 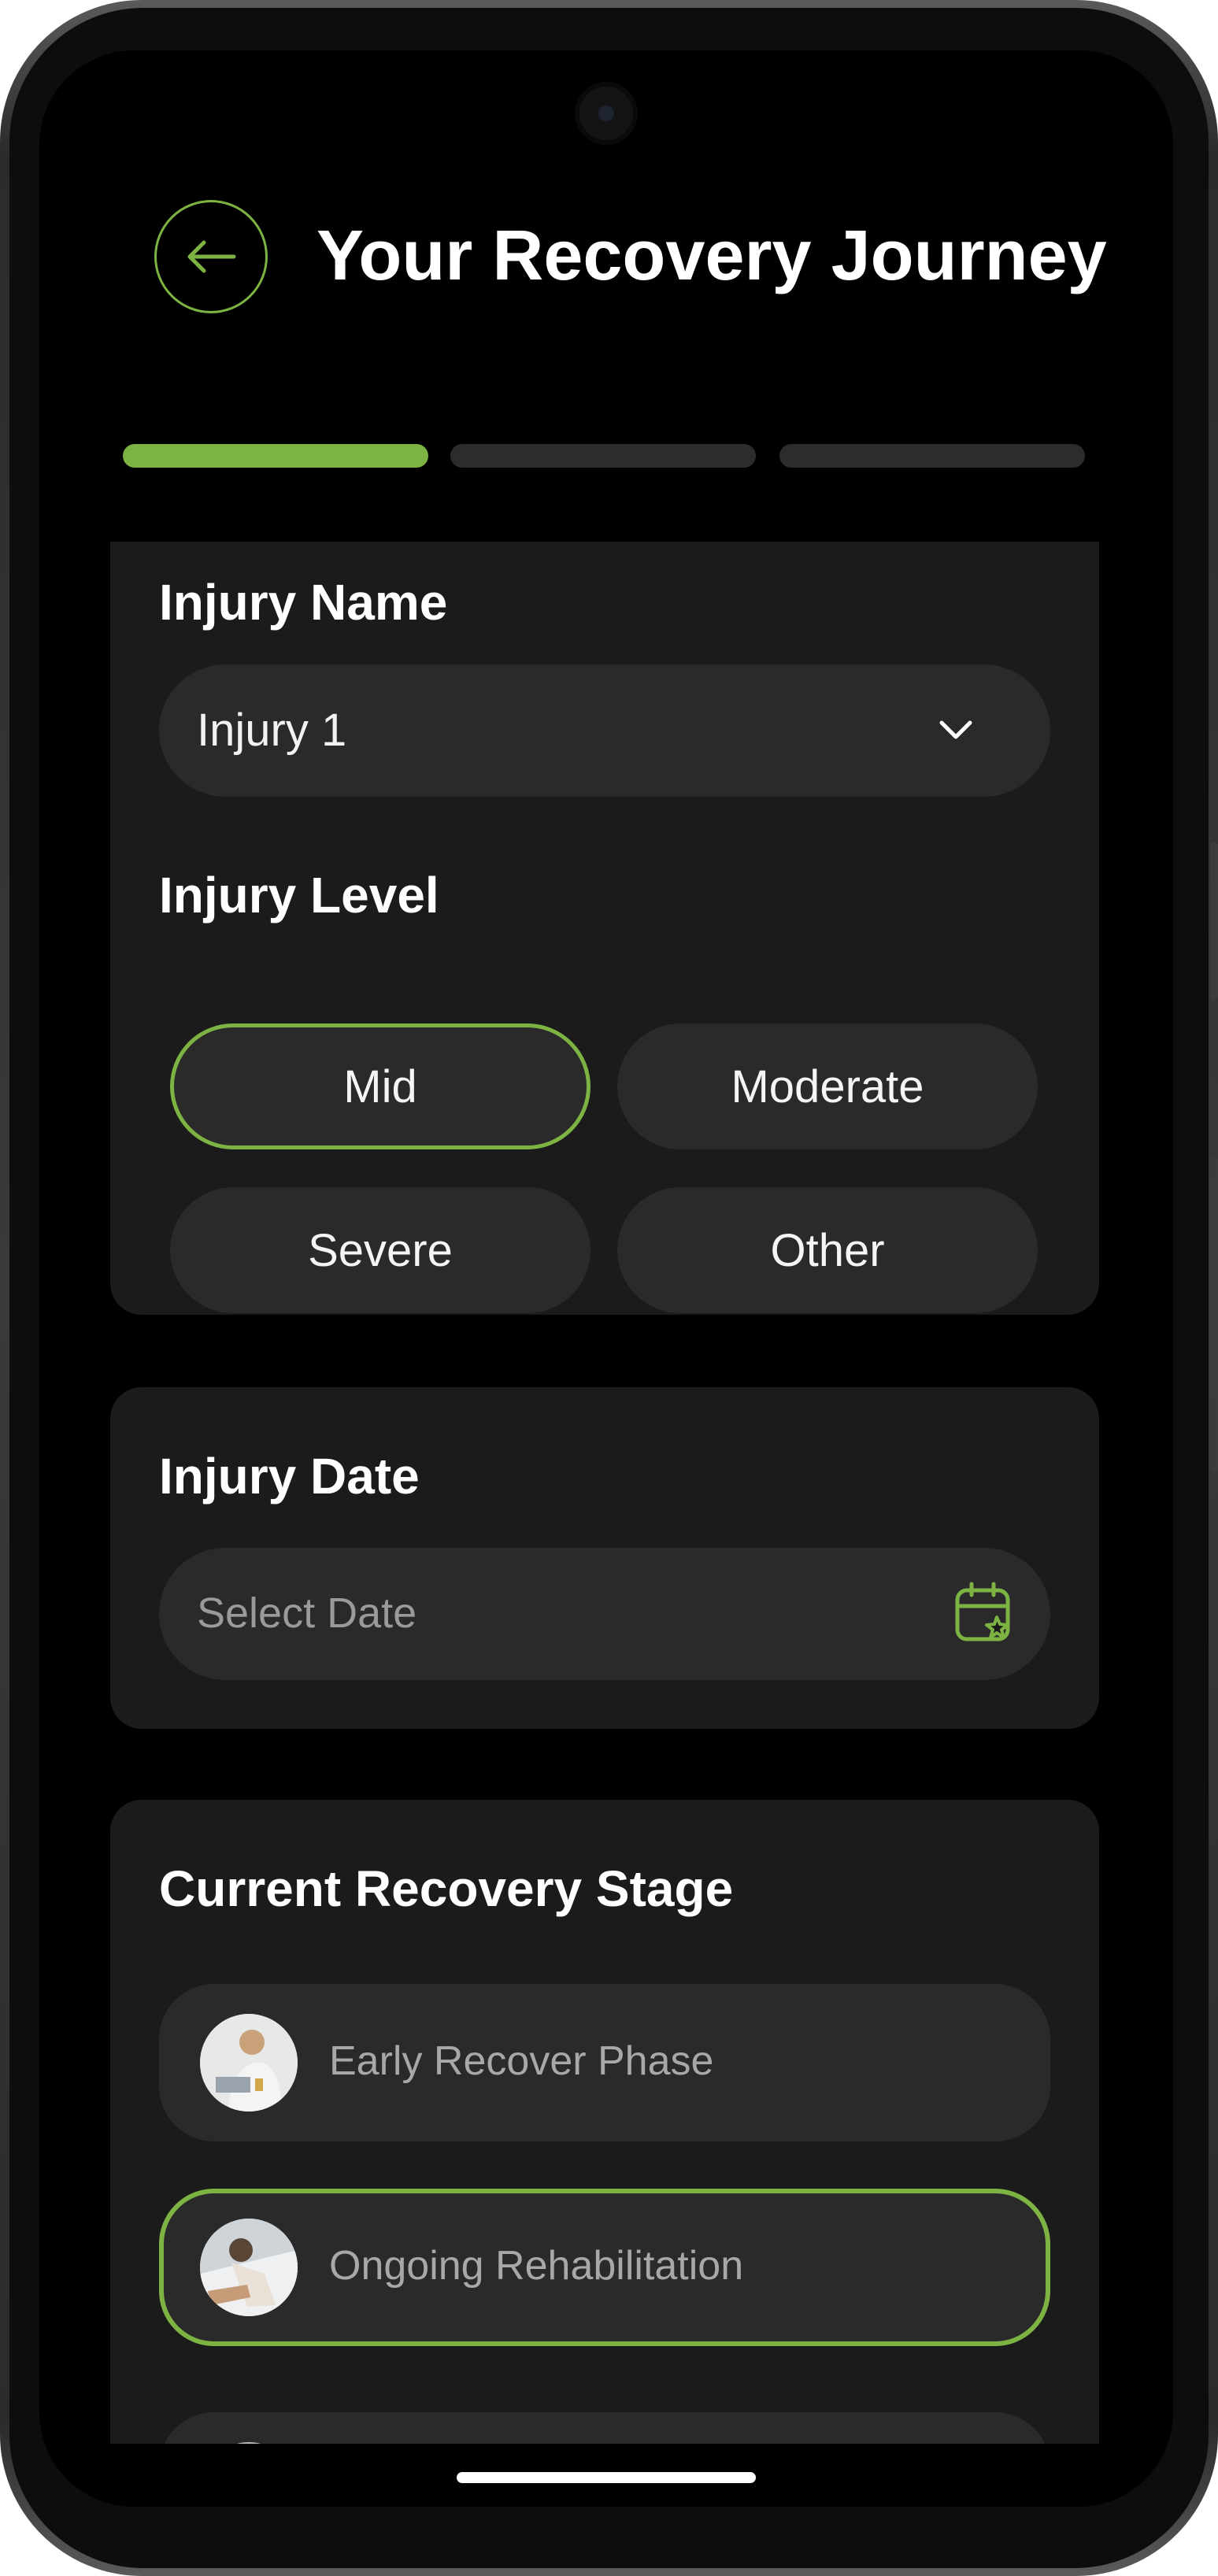 What do you see at coordinates (289, 1476) in the screenshot?
I see `injury-date-label: Injury Date` at bounding box center [289, 1476].